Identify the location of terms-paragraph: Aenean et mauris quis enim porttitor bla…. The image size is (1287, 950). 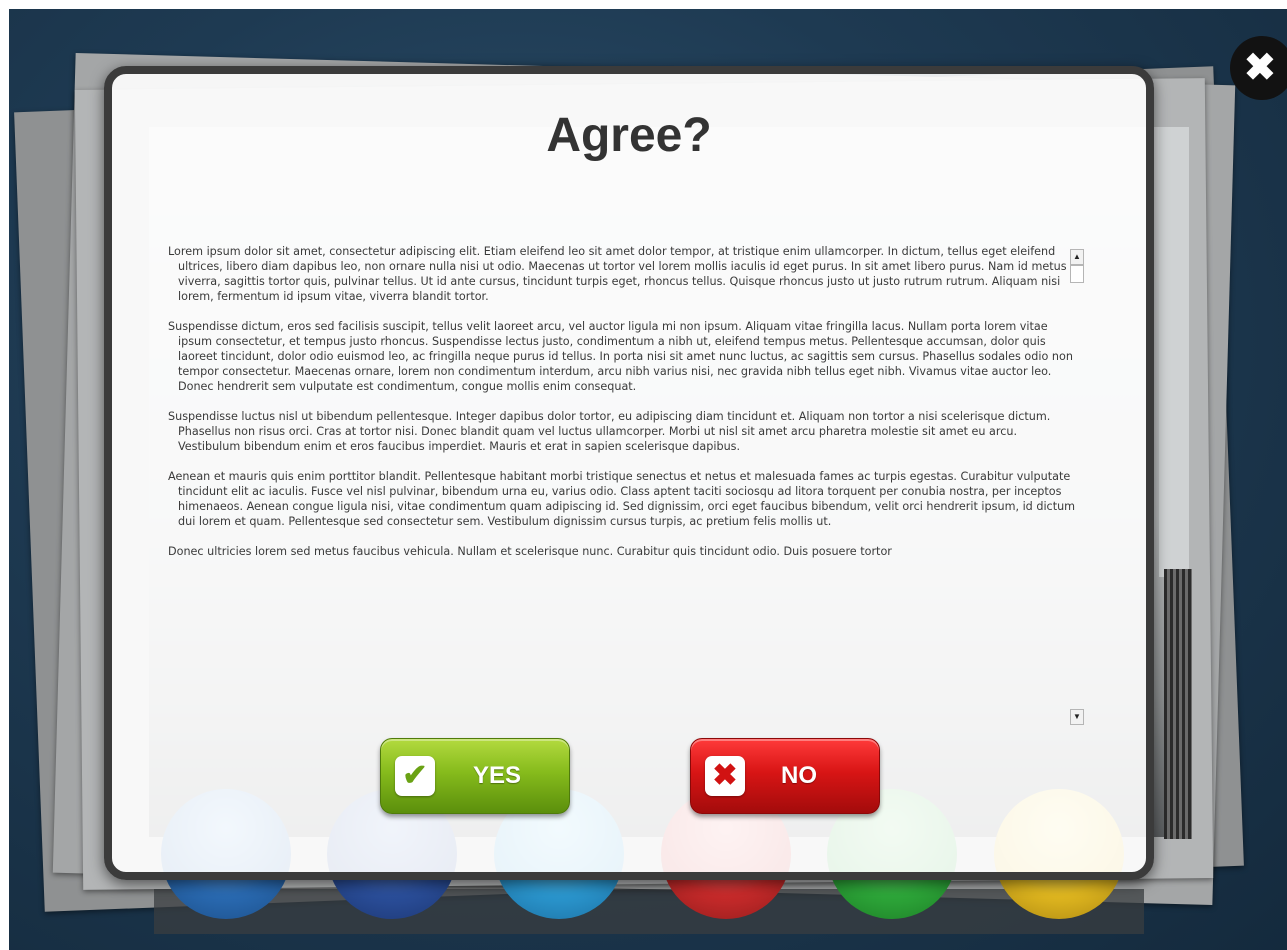
(622, 499).